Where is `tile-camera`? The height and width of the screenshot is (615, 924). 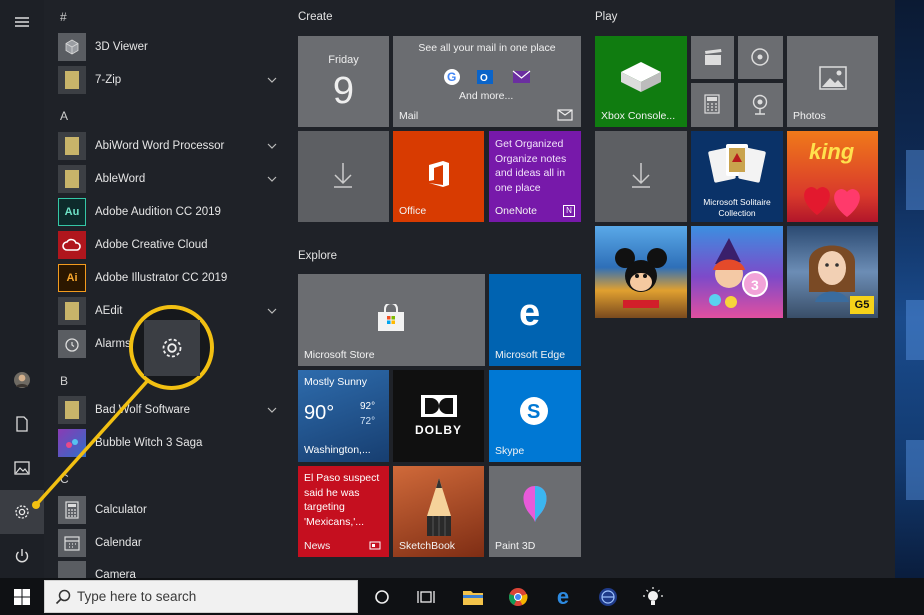 tile-camera is located at coordinates (760, 105).